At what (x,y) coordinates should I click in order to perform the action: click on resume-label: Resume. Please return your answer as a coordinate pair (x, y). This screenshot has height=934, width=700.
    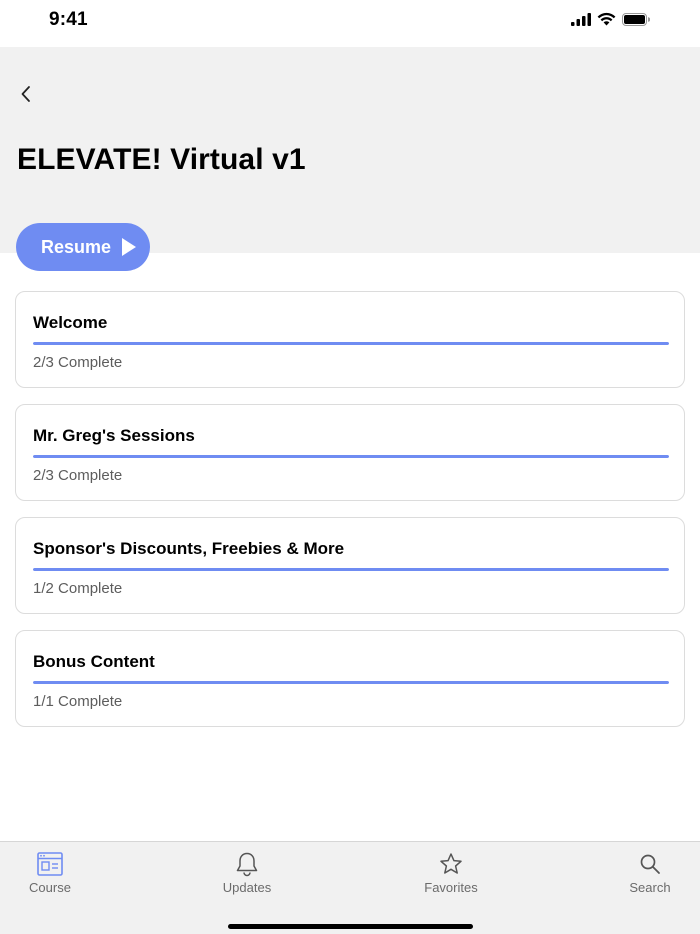
    Looking at the image, I should click on (76, 246).